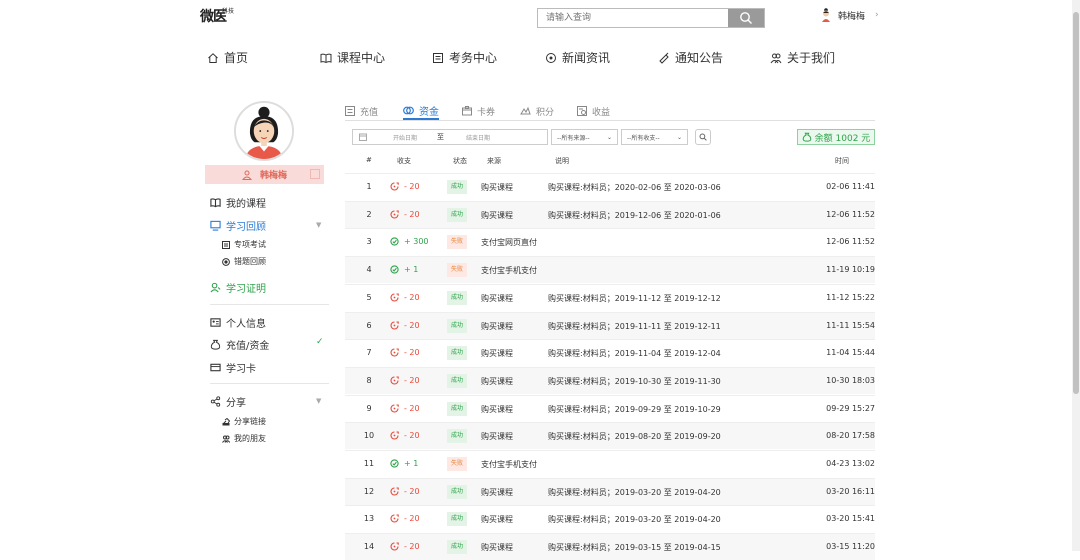  Describe the element at coordinates (610, 463) in the screenshot. I see `table-row: 11 + 1 失败 支付宝手机支付 04-23 13:02` at that location.